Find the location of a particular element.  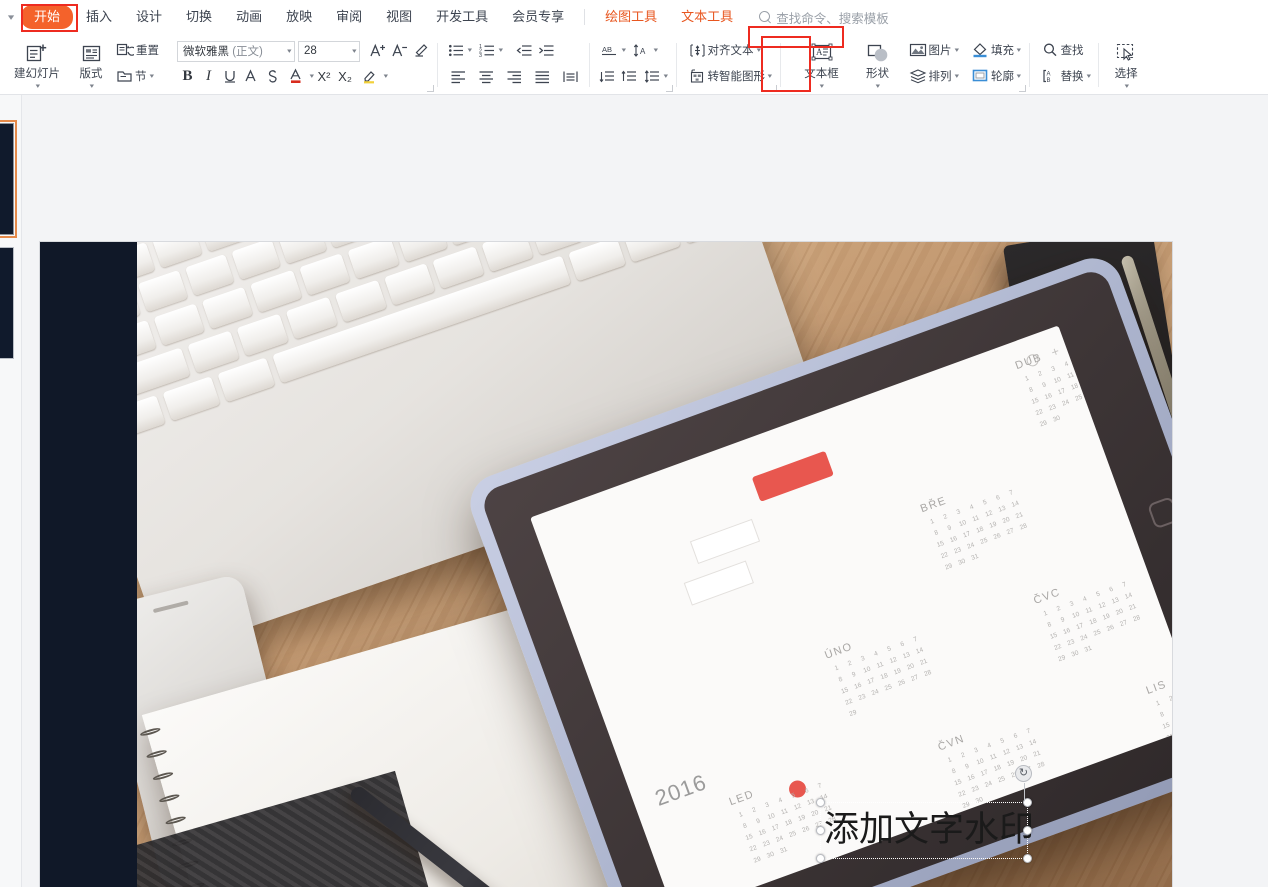

resize-handle-bottom-right is located at coordinates (1027, 858).